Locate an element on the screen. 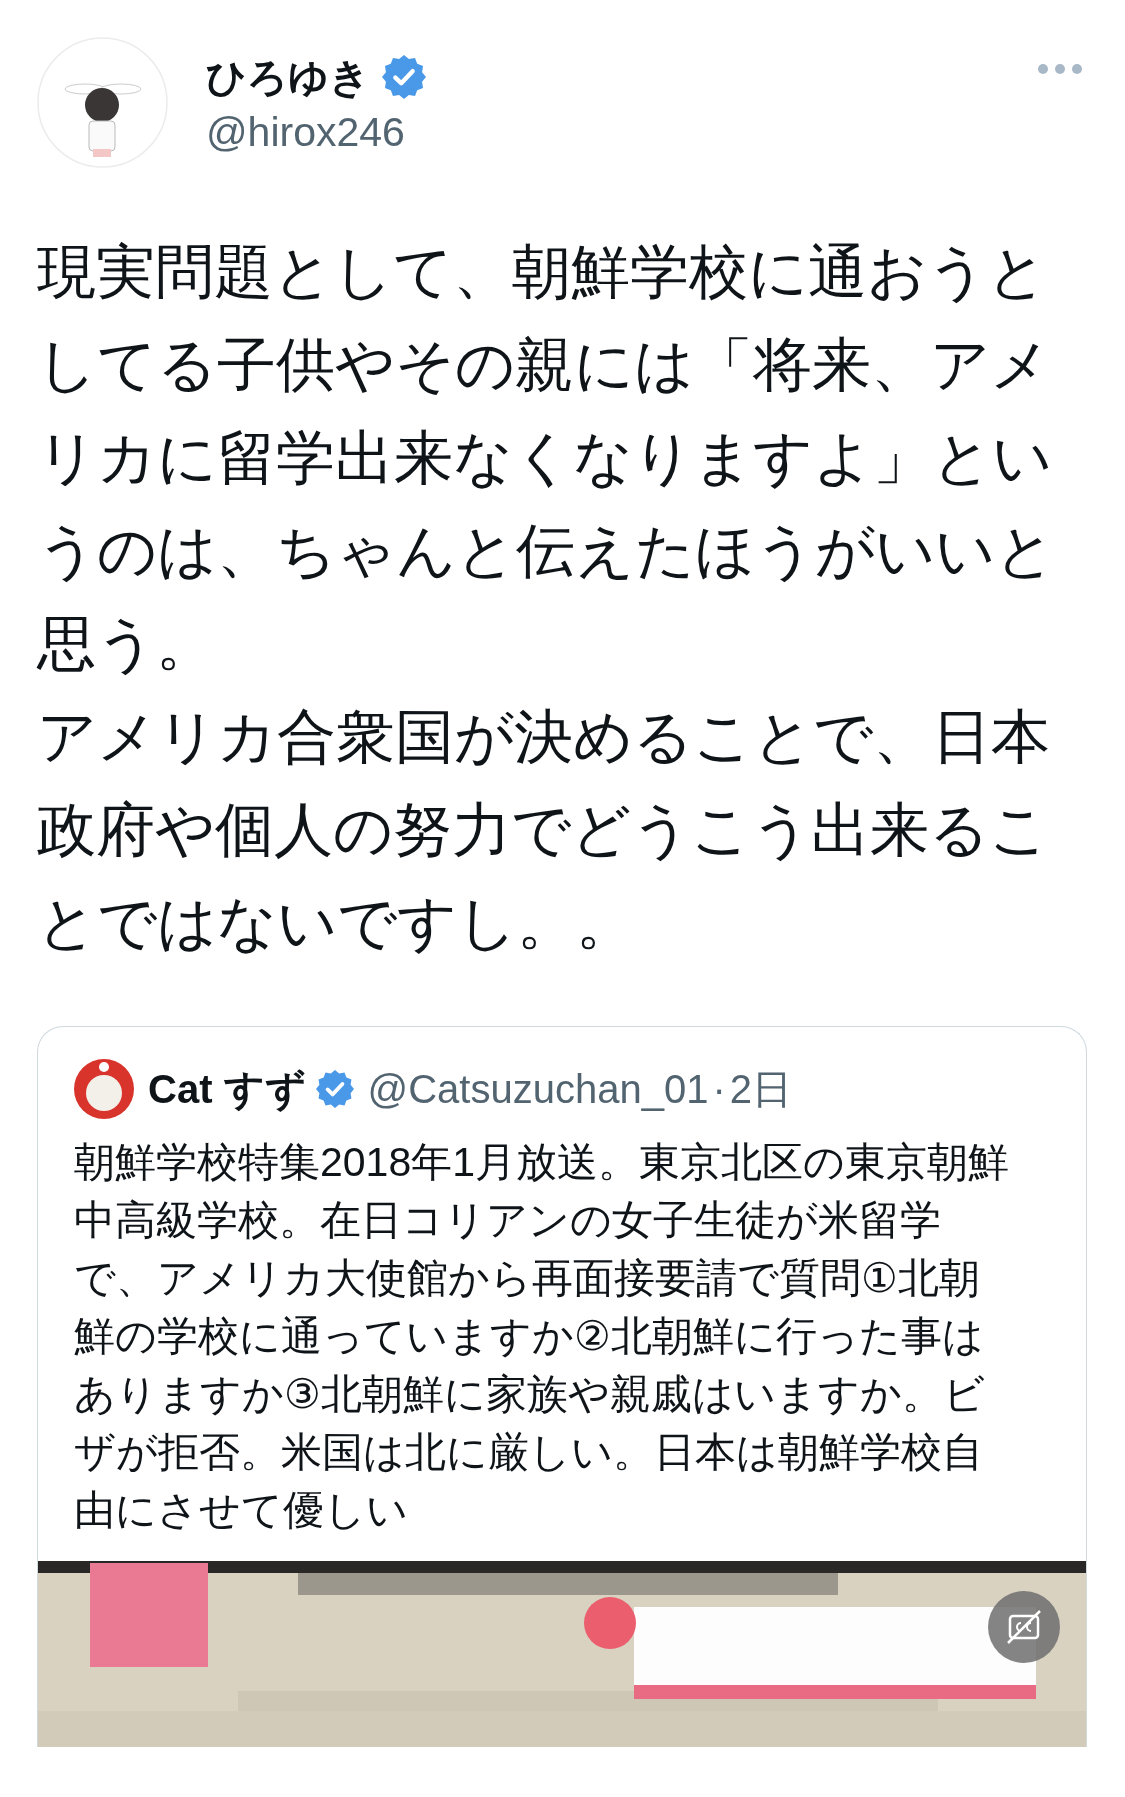 This screenshot has height=1797, width=1125. user-handle: @hirox246 is located at coordinates (621, 132).